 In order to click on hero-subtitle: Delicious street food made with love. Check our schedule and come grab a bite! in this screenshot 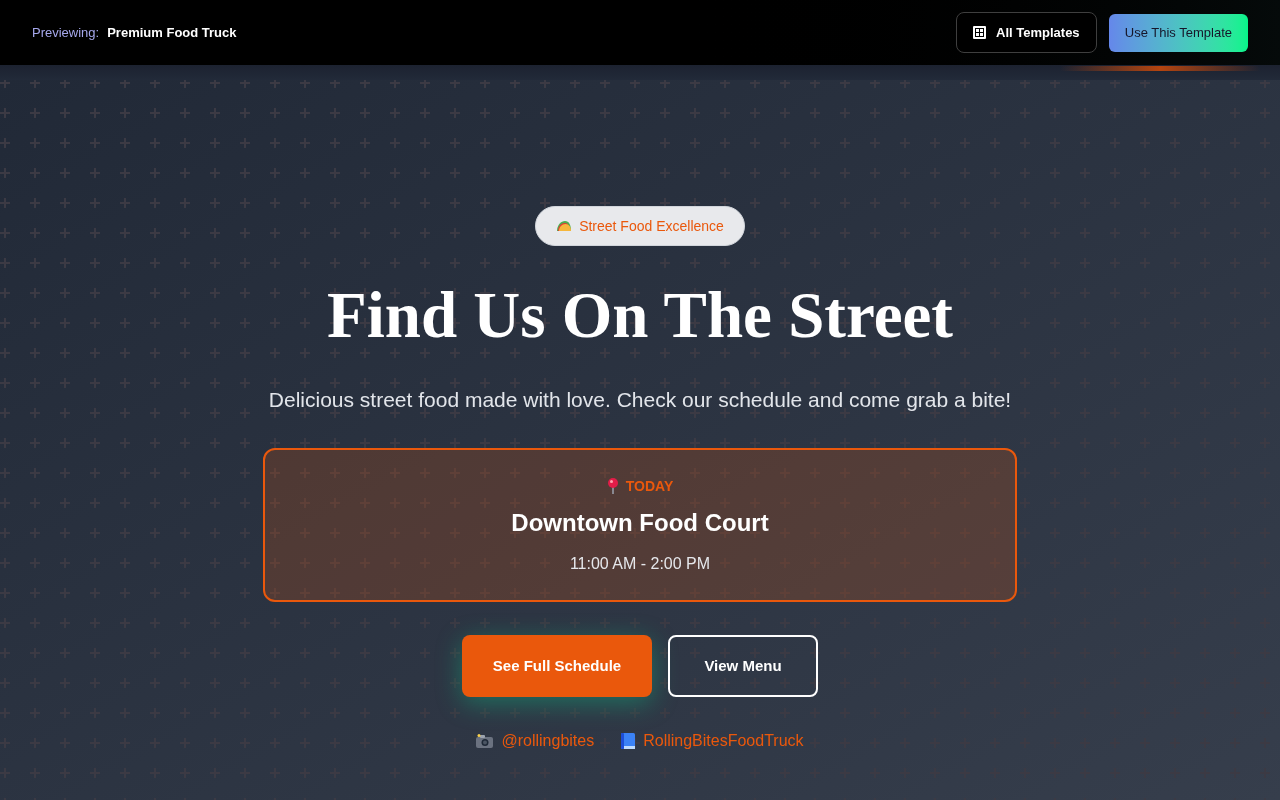, I will do `click(640, 400)`.